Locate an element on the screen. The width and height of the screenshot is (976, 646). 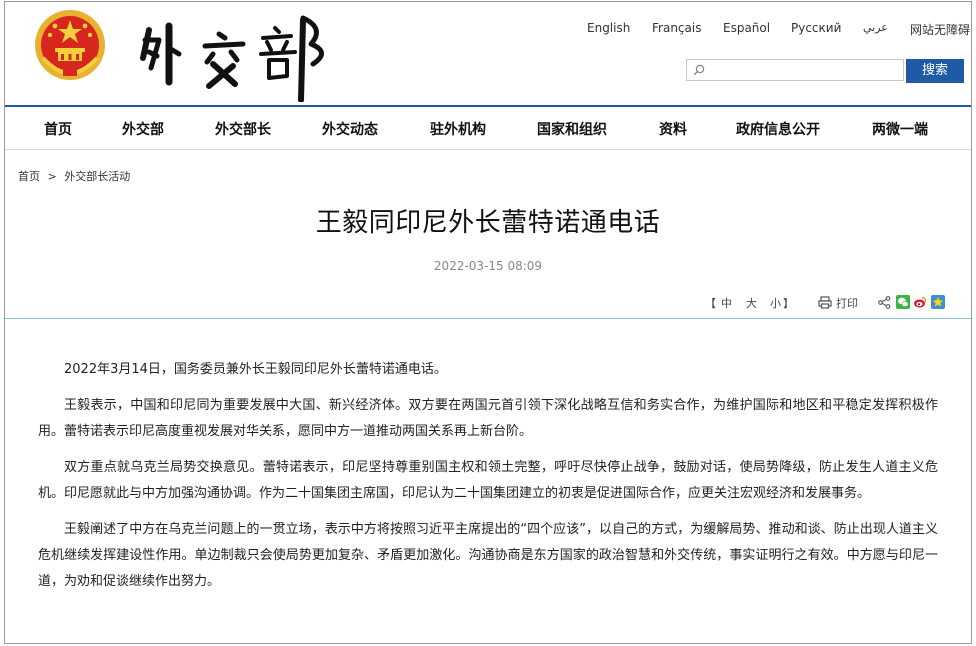
search-icon is located at coordinates (699, 70).